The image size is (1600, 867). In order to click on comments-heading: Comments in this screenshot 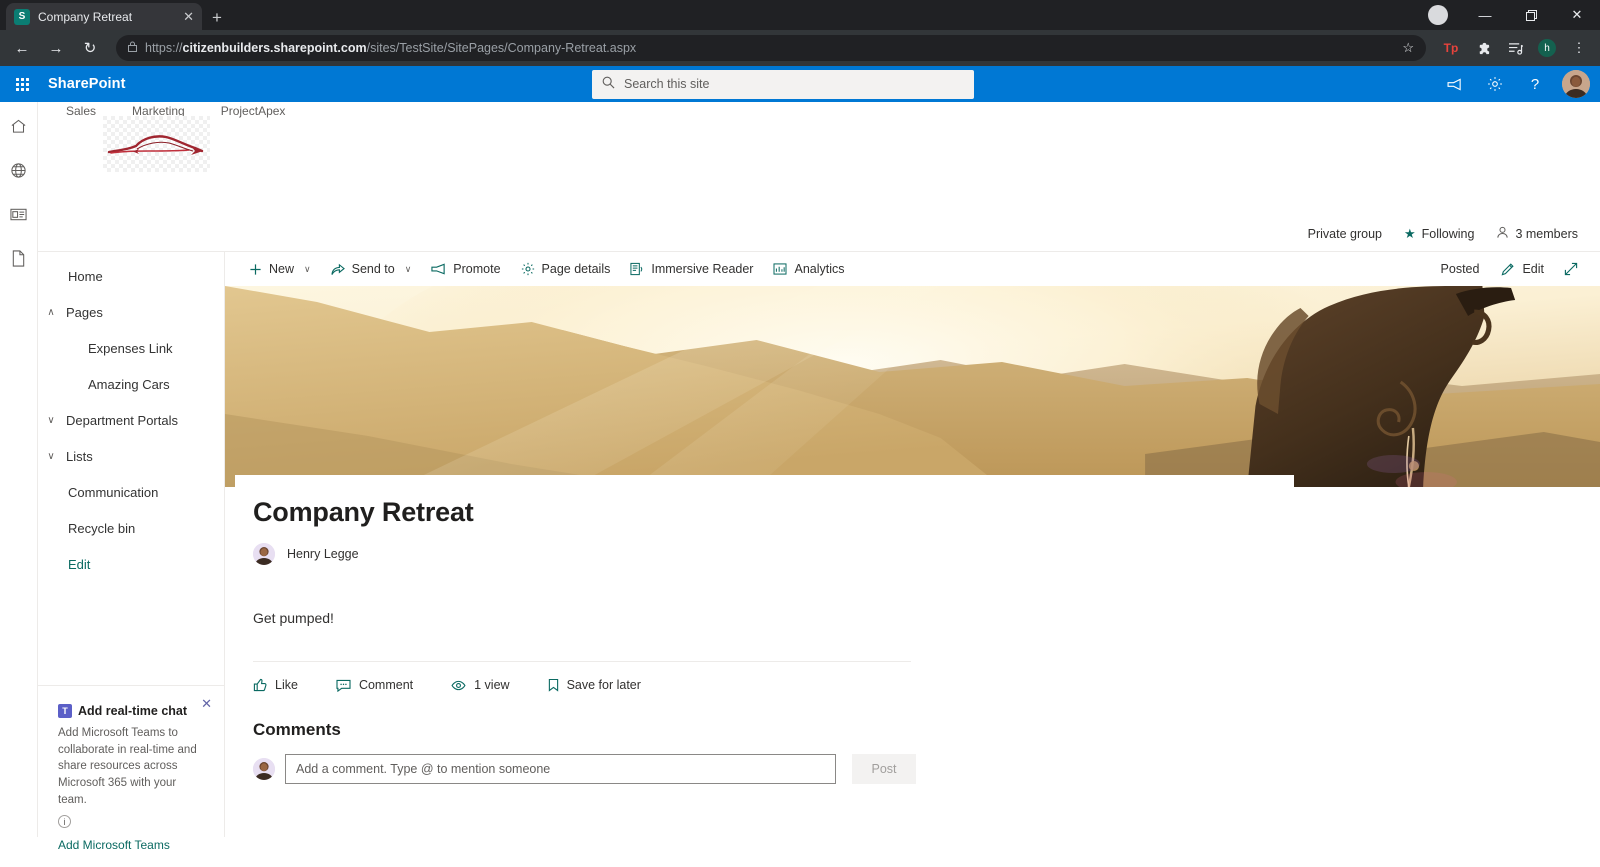, I will do `click(297, 729)`.